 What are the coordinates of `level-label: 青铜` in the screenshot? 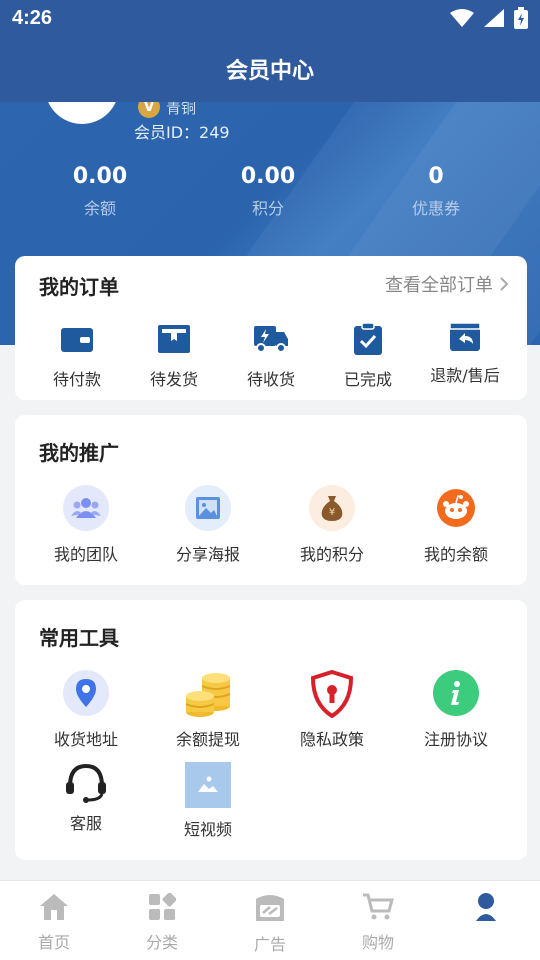 It's located at (181, 109).